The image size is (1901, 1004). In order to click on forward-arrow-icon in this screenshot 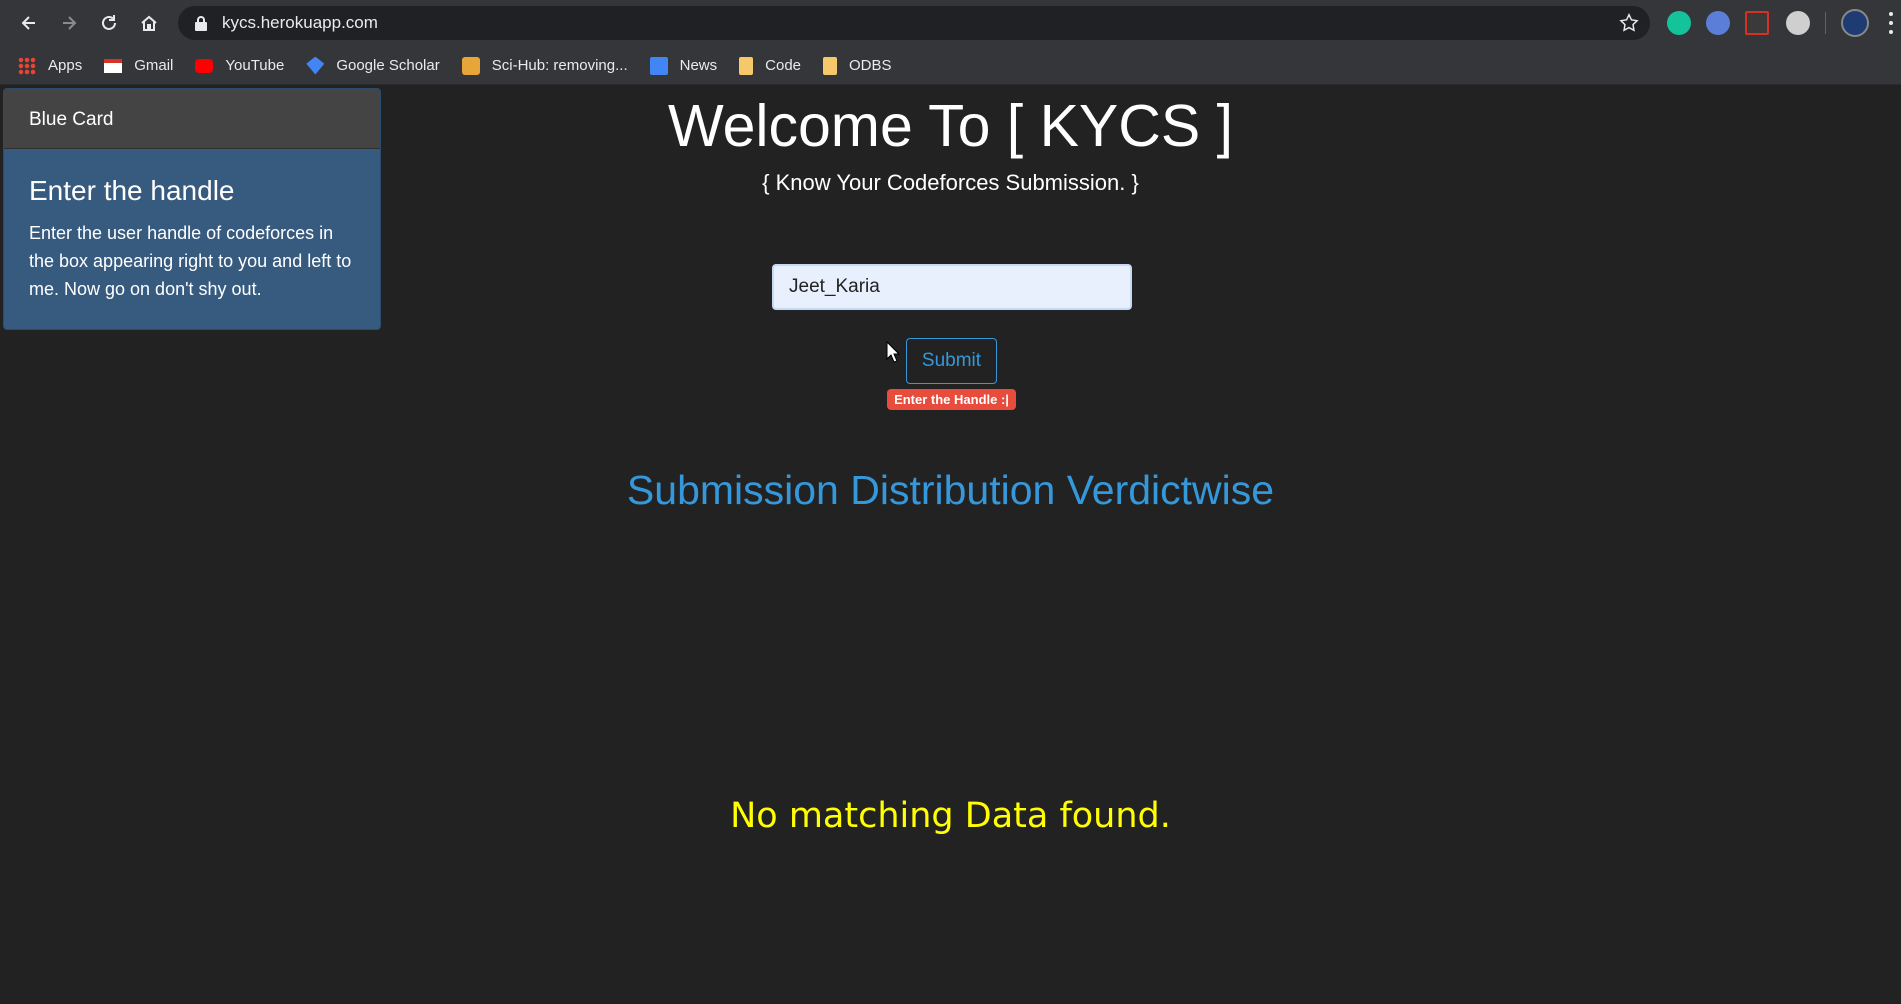, I will do `click(70, 23)`.